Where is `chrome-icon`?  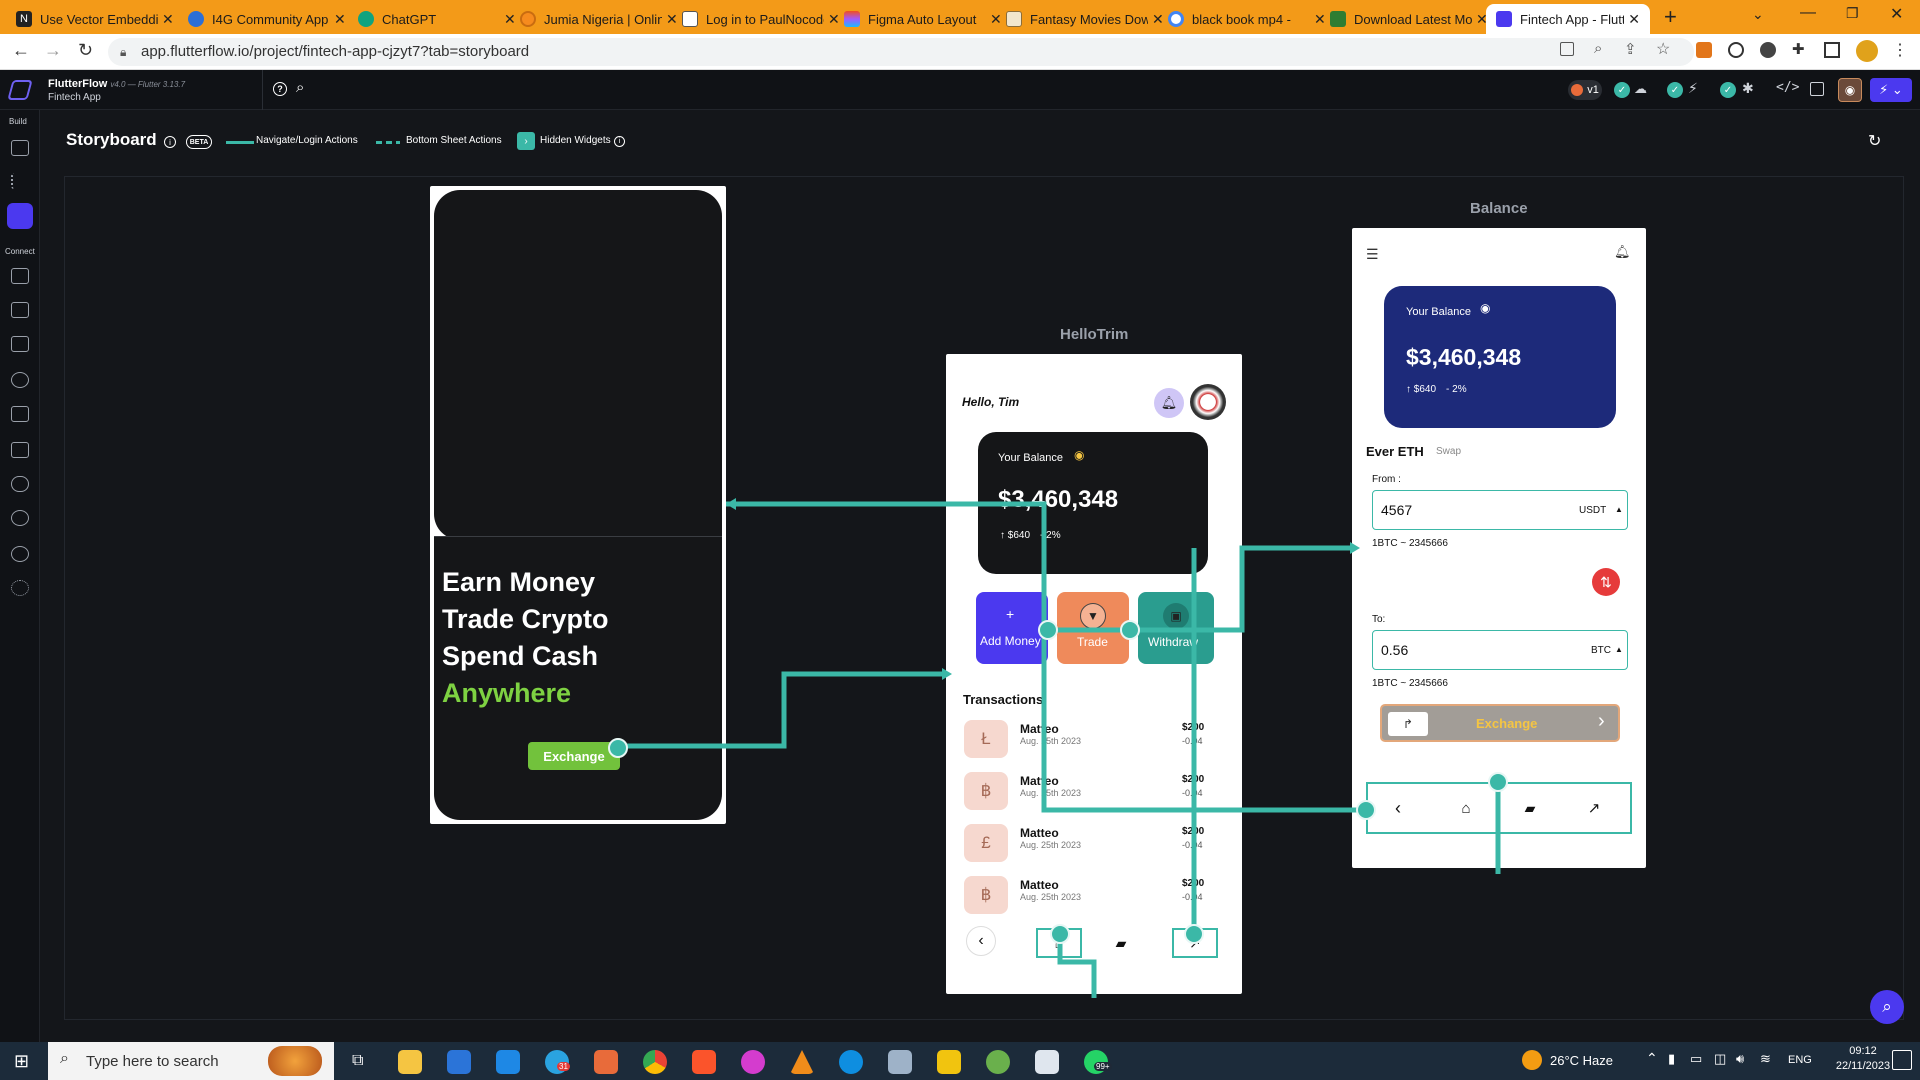
chrome-icon is located at coordinates (655, 1062).